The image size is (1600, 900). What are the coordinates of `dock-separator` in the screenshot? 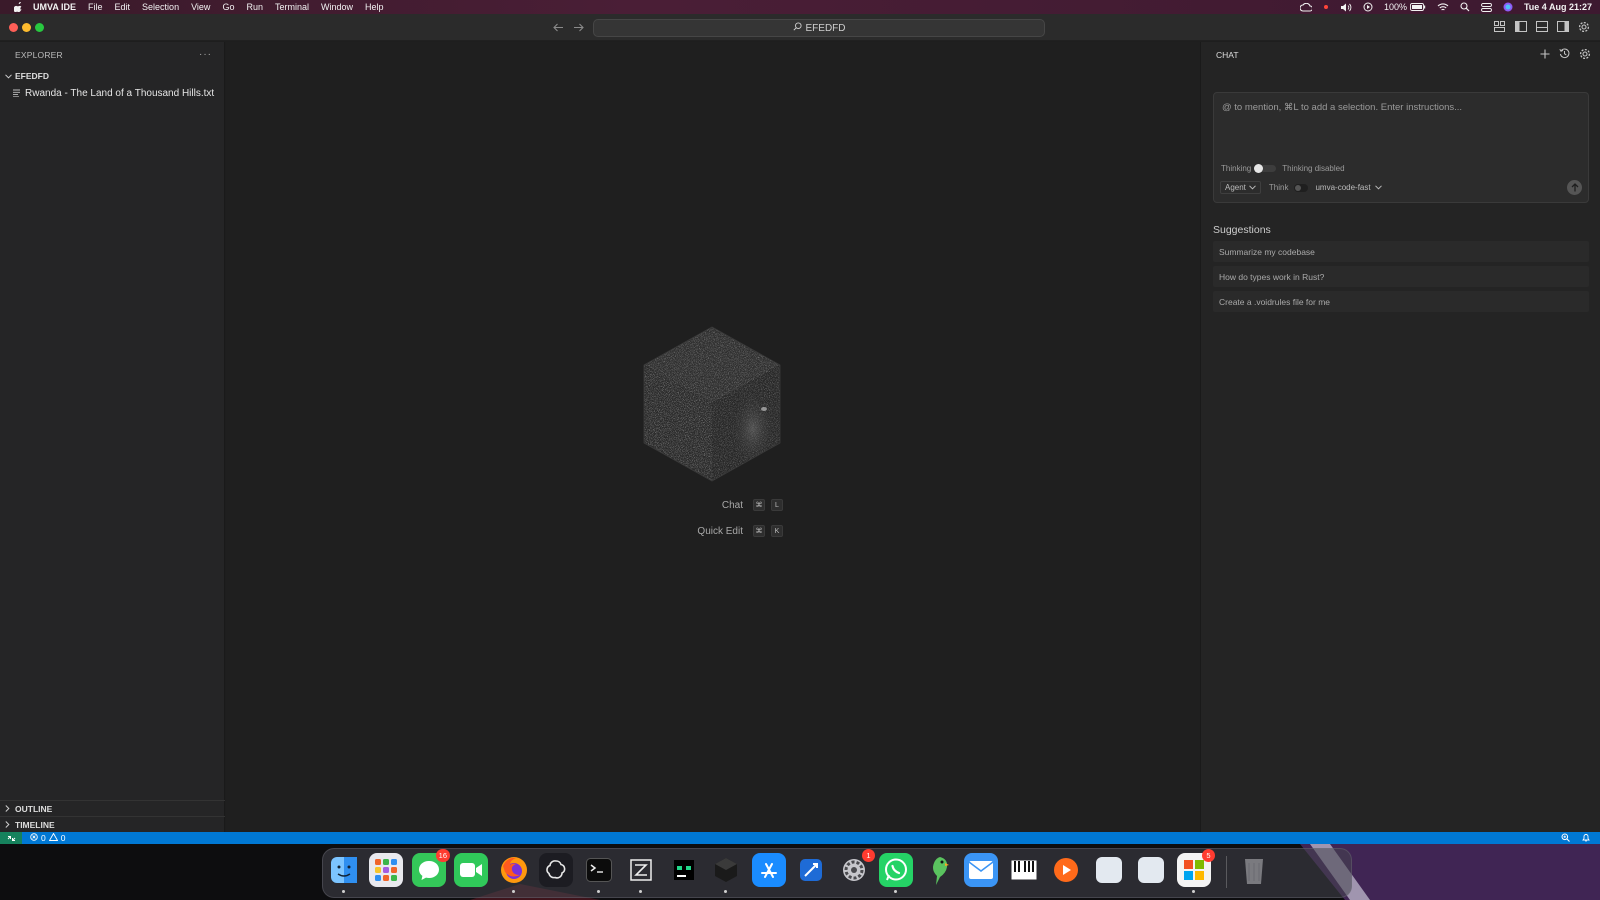 It's located at (1226, 872).